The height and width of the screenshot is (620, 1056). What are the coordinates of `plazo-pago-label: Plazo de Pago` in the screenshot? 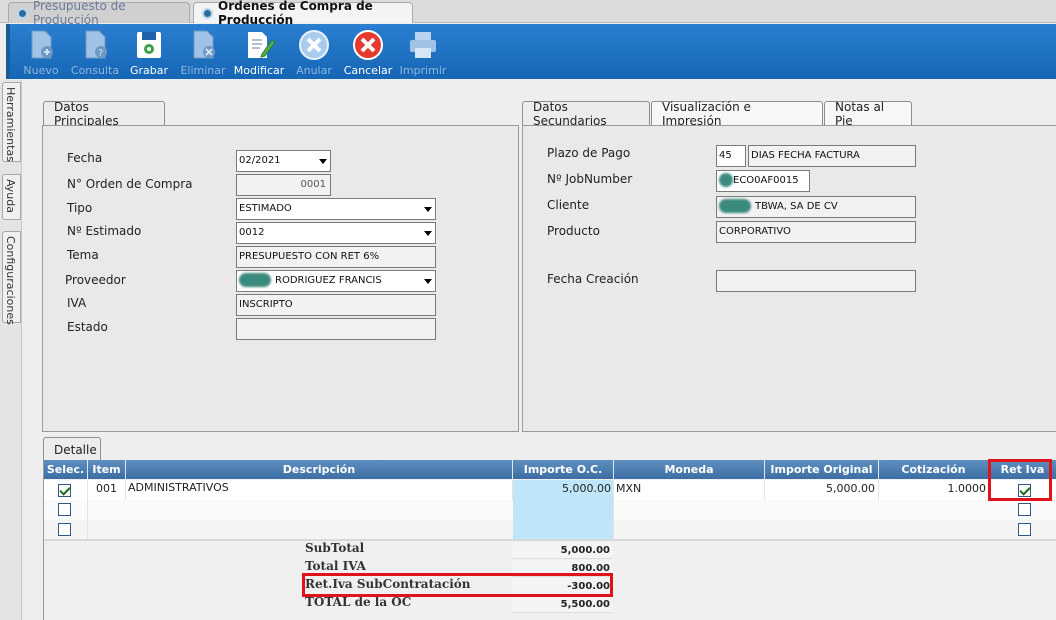 It's located at (589, 153).